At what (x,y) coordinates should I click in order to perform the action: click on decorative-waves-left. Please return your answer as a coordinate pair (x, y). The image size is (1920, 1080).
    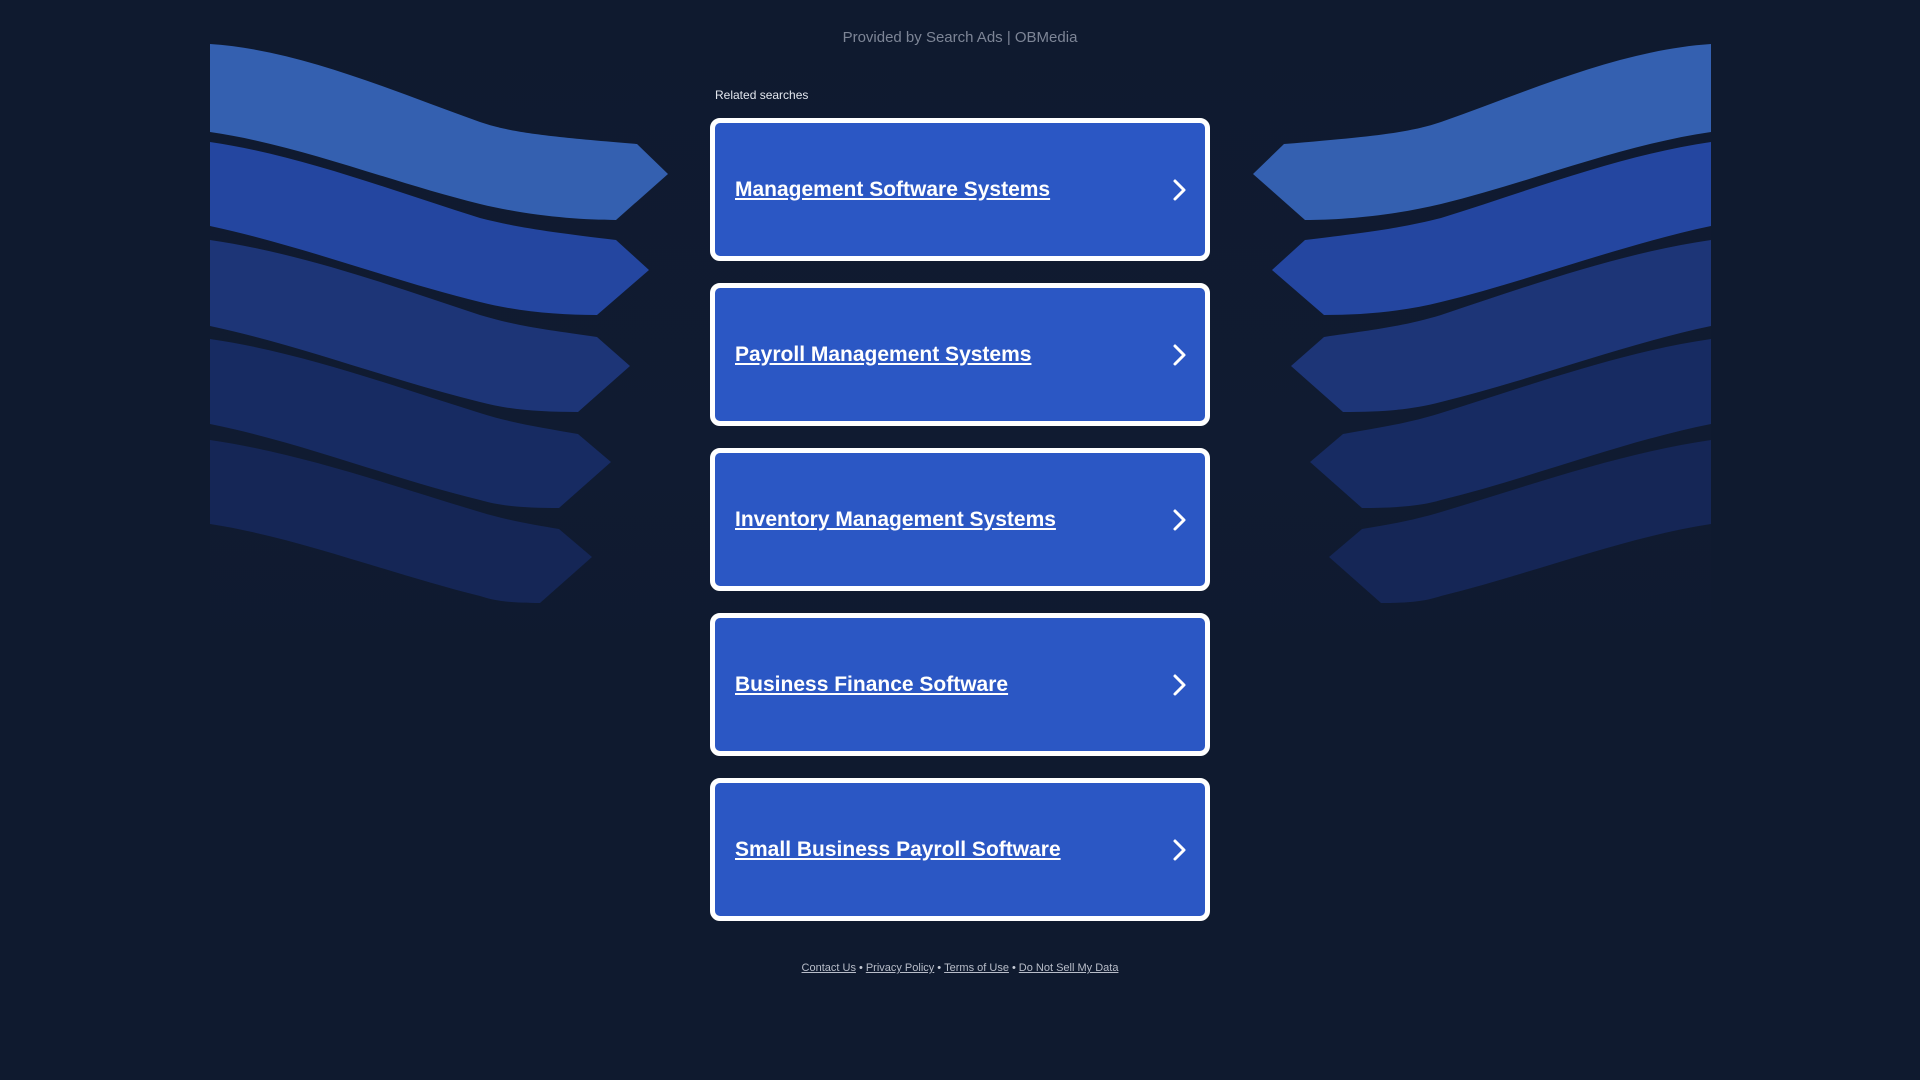
    Looking at the image, I should click on (439, 323).